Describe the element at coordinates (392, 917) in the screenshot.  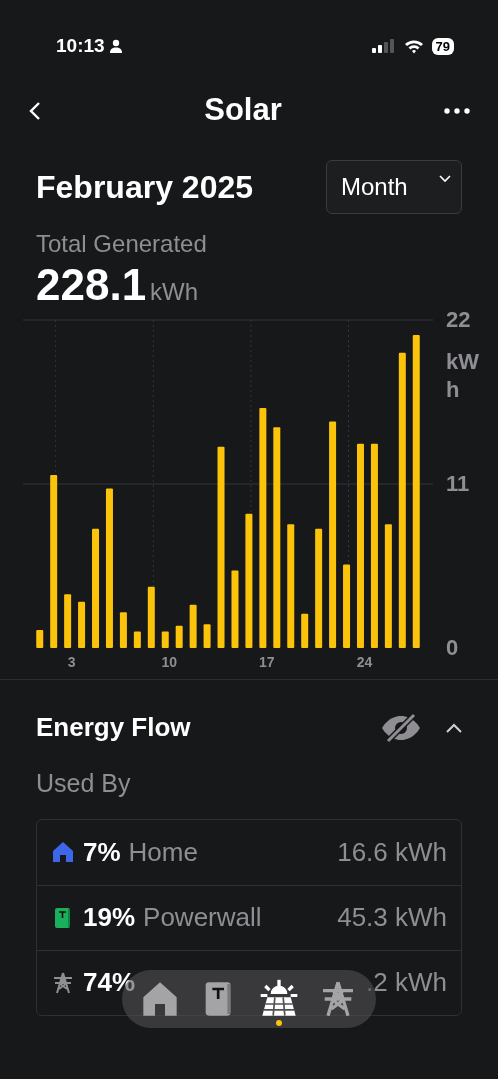
I see `energy-value: 45.3 kWh` at that location.